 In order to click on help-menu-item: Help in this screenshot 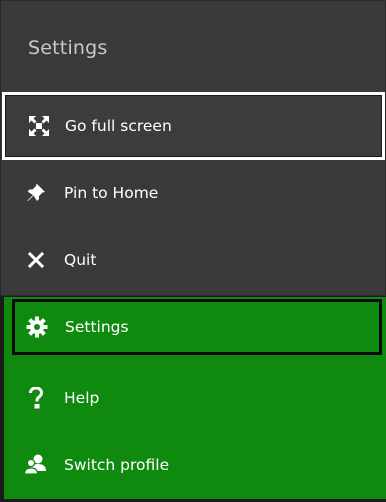, I will do `click(193, 398)`.